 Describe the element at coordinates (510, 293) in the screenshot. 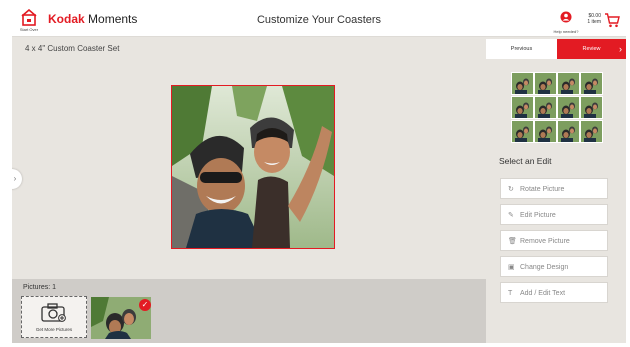

I see `text-icon: T` at that location.